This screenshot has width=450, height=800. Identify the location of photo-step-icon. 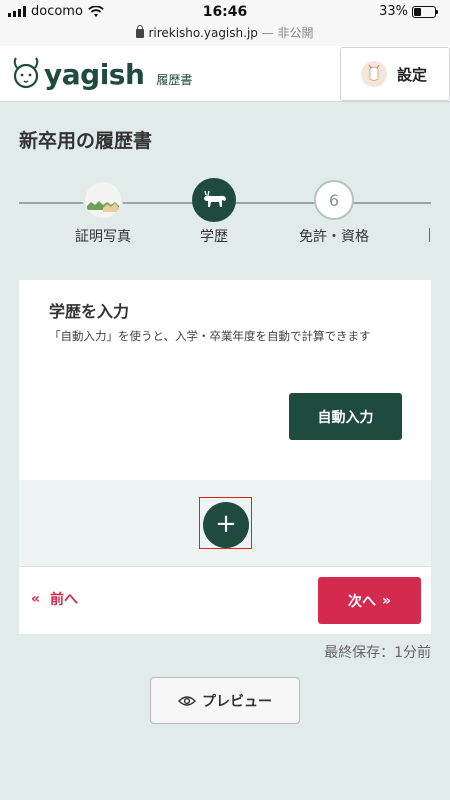
(103, 200).